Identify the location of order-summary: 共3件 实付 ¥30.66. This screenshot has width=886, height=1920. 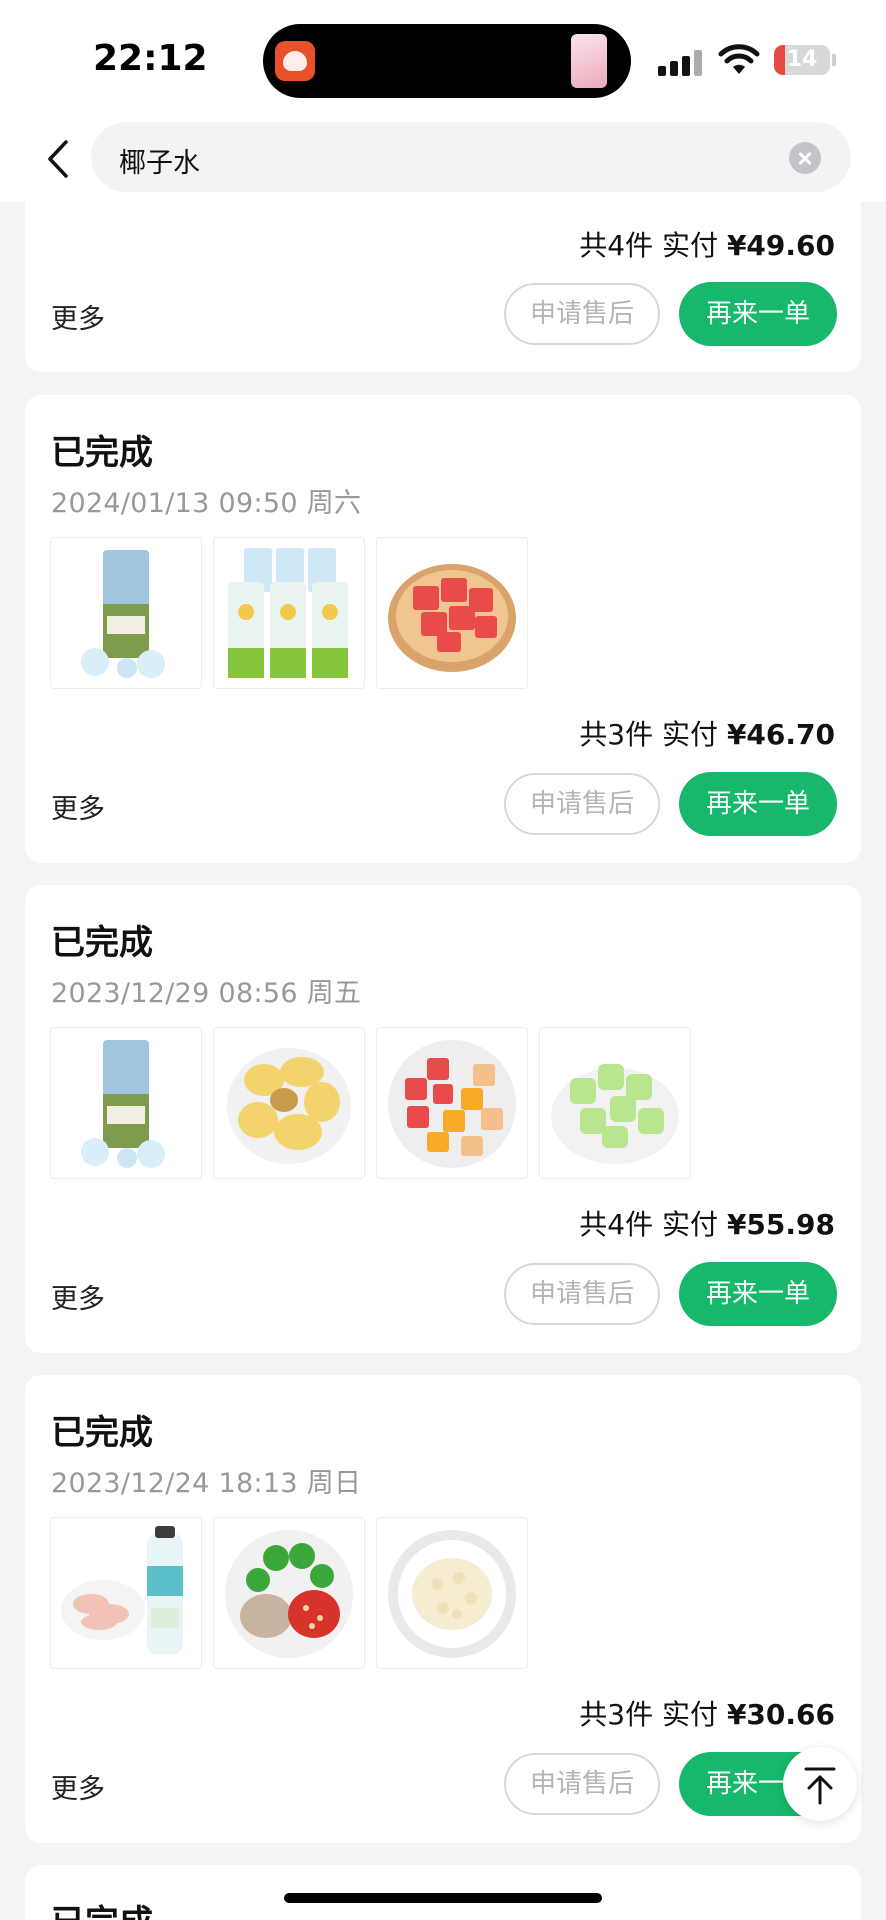
(707, 1714).